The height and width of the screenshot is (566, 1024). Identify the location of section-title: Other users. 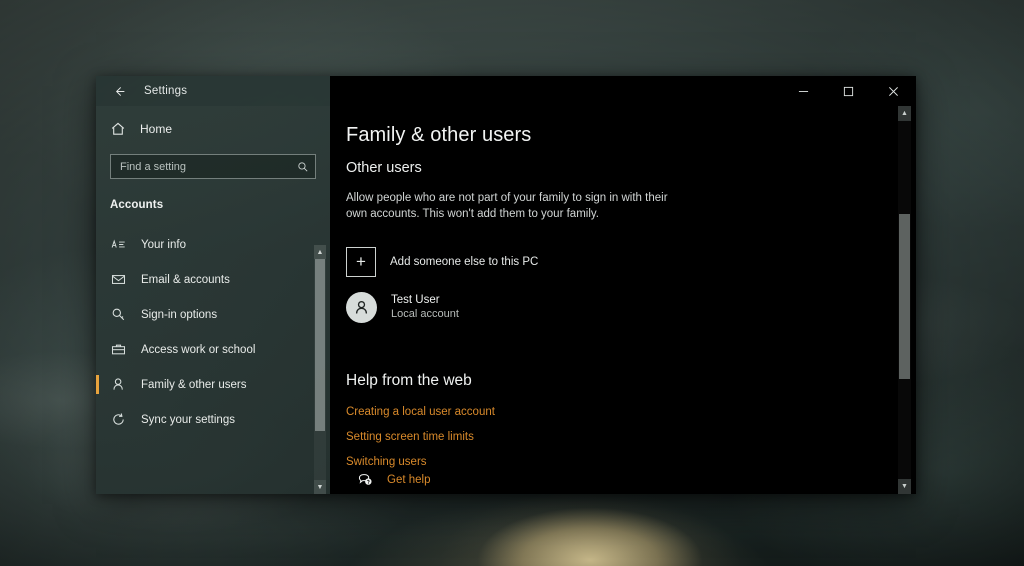
(384, 168).